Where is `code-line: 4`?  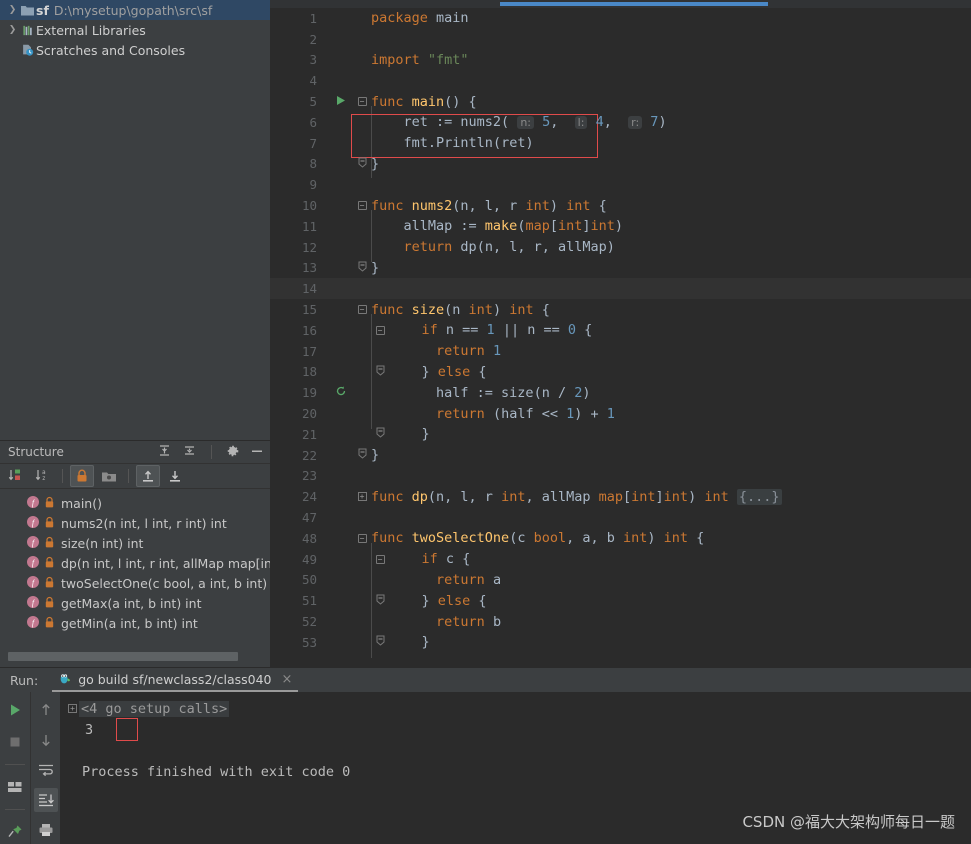 code-line: 4 is located at coordinates (620, 80).